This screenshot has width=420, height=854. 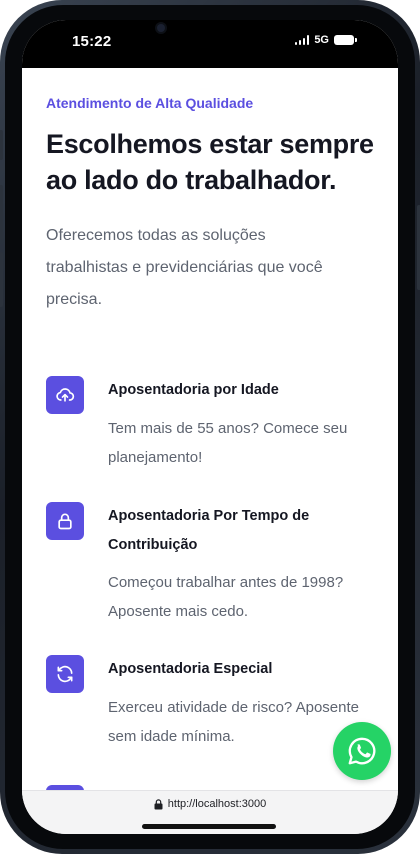 I want to click on front-camera, so click(x=161, y=28).